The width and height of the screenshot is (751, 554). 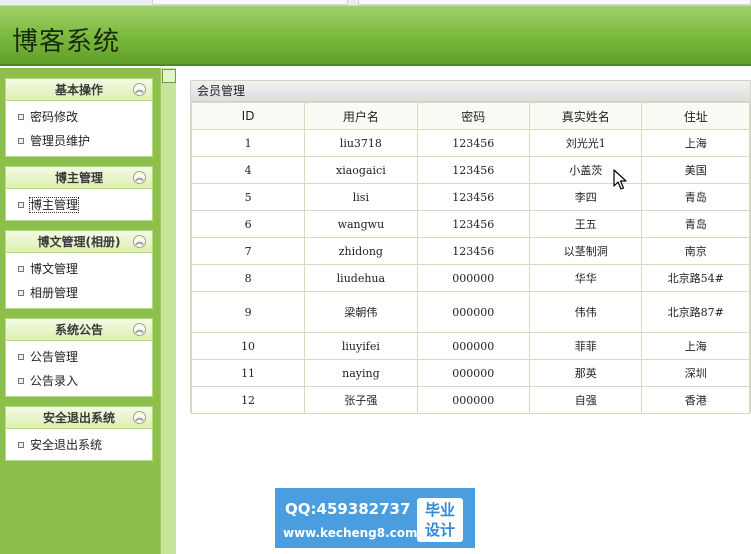 I want to click on cell-id: 7, so click(x=248, y=251).